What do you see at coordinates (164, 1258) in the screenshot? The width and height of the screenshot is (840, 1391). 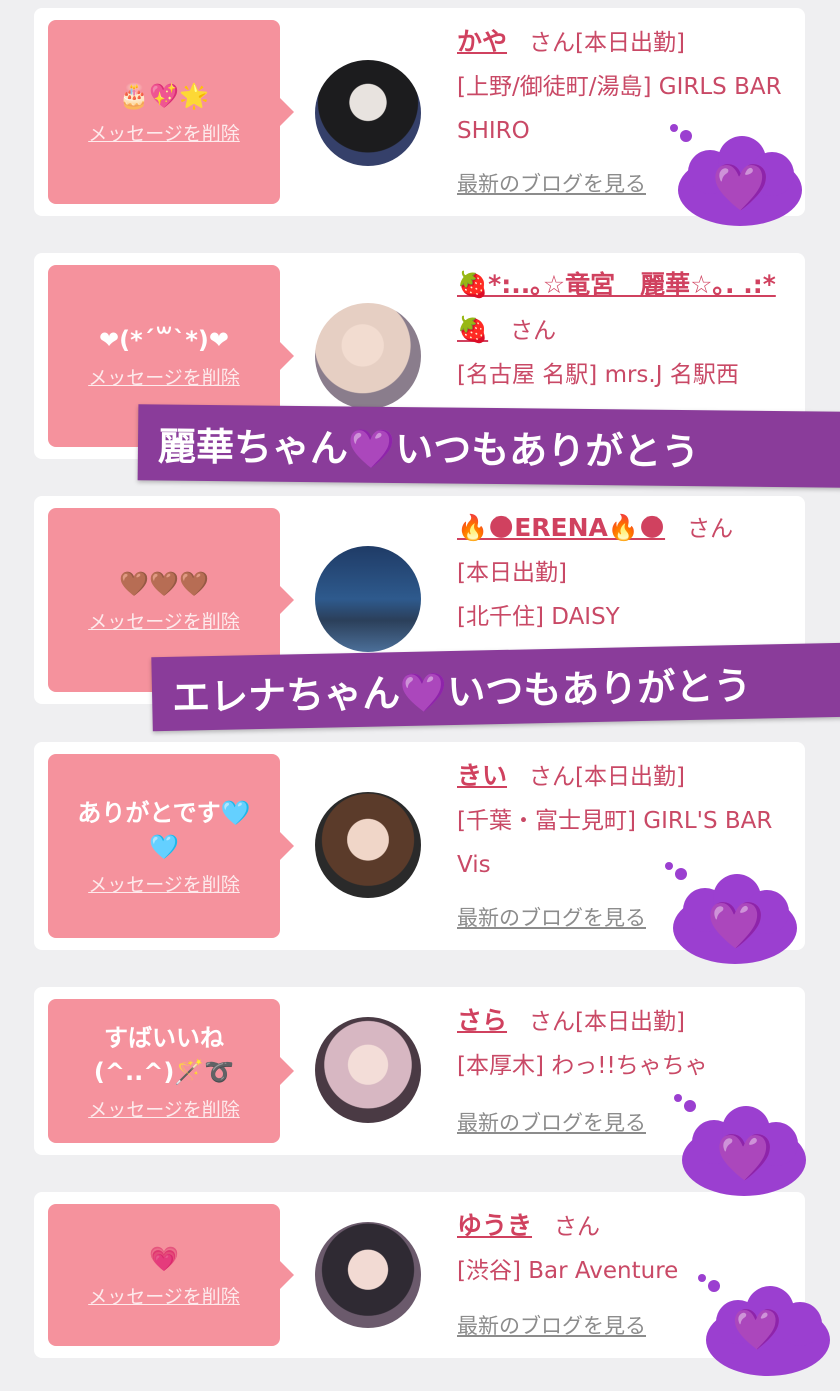 I see `message-text: 💗` at bounding box center [164, 1258].